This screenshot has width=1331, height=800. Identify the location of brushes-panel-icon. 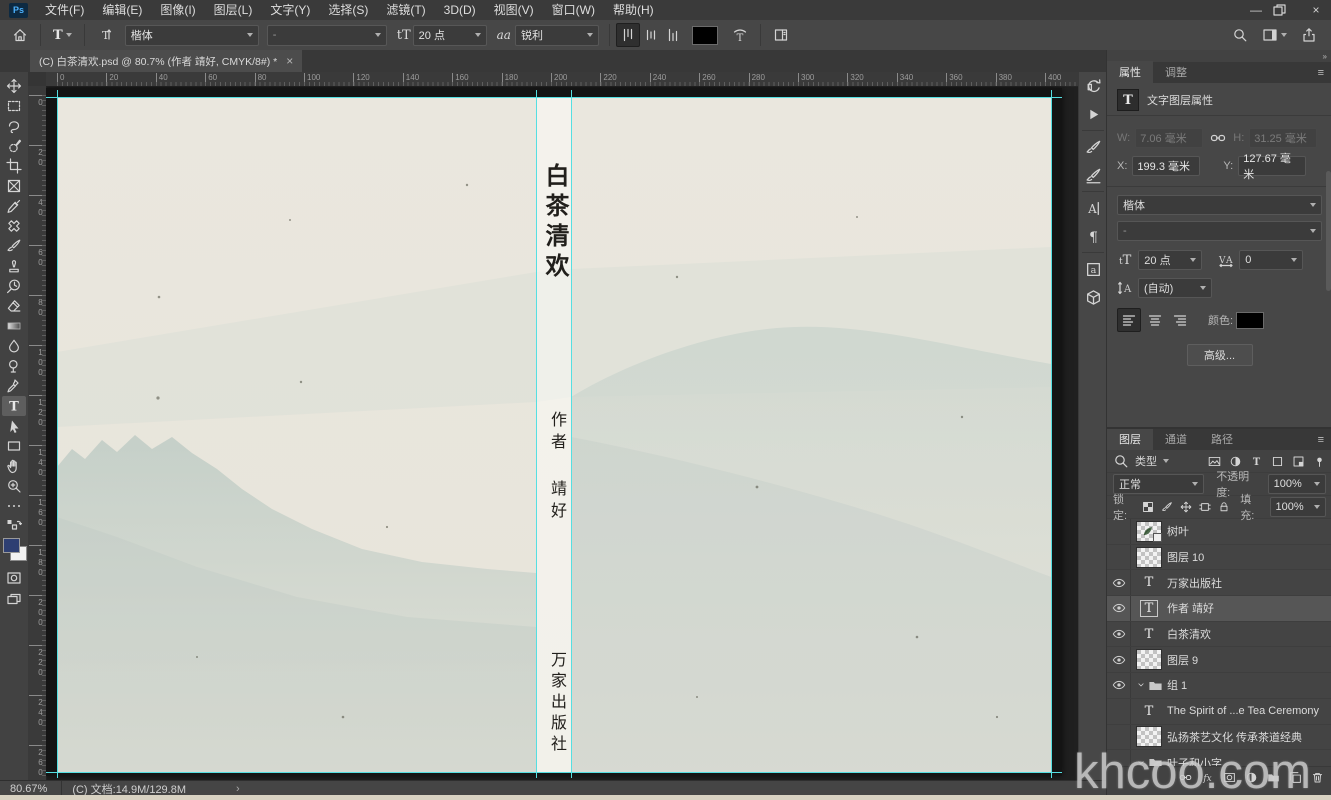
(1093, 175).